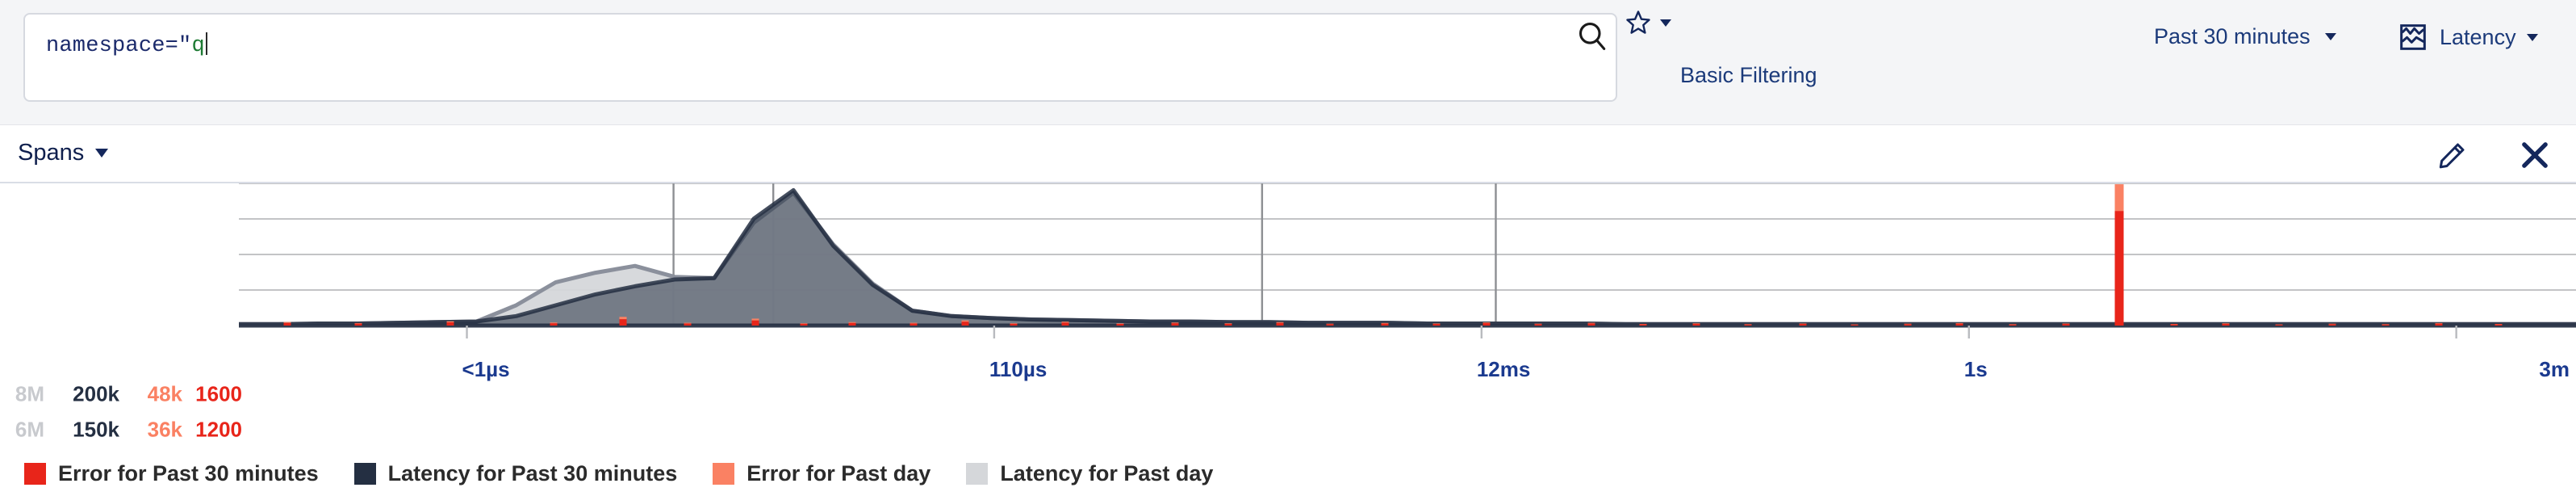 The image size is (2576, 496). What do you see at coordinates (29, 393) in the screenshot?
I see `y-tick-past-day-latency: 8M` at bounding box center [29, 393].